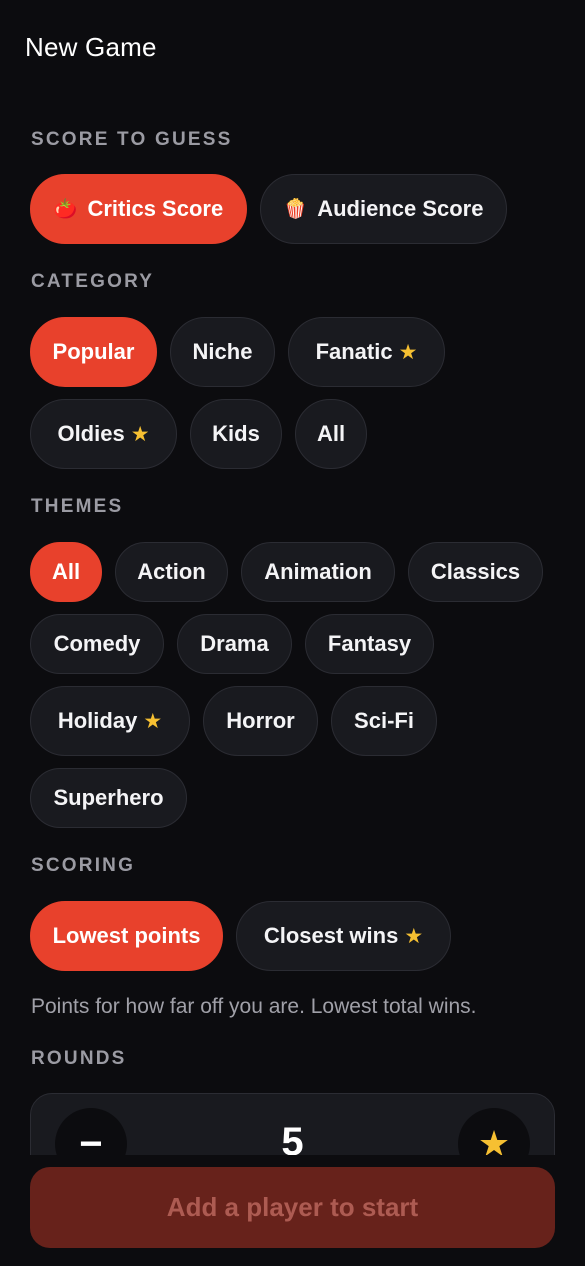  I want to click on score-options: 🍅 Critics Score 🍿 Audience Score, so click(268, 209).